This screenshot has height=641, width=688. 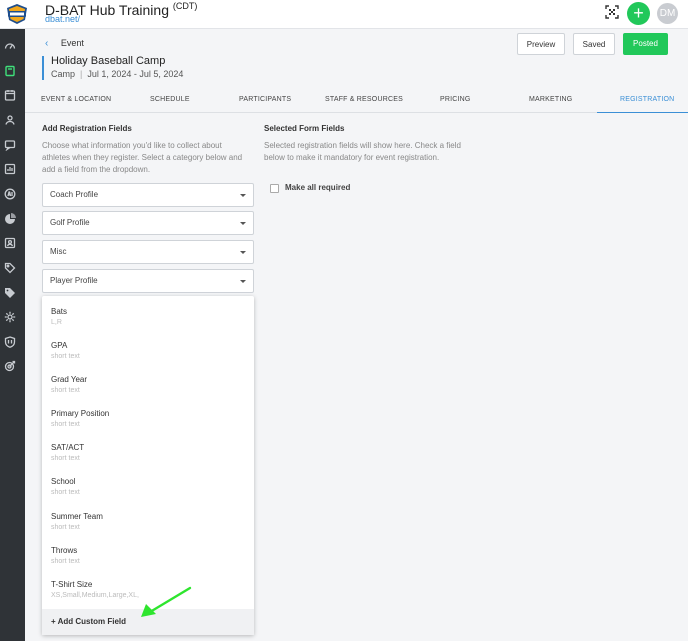 What do you see at coordinates (72, 43) in the screenshot?
I see `back-label: Event` at bounding box center [72, 43].